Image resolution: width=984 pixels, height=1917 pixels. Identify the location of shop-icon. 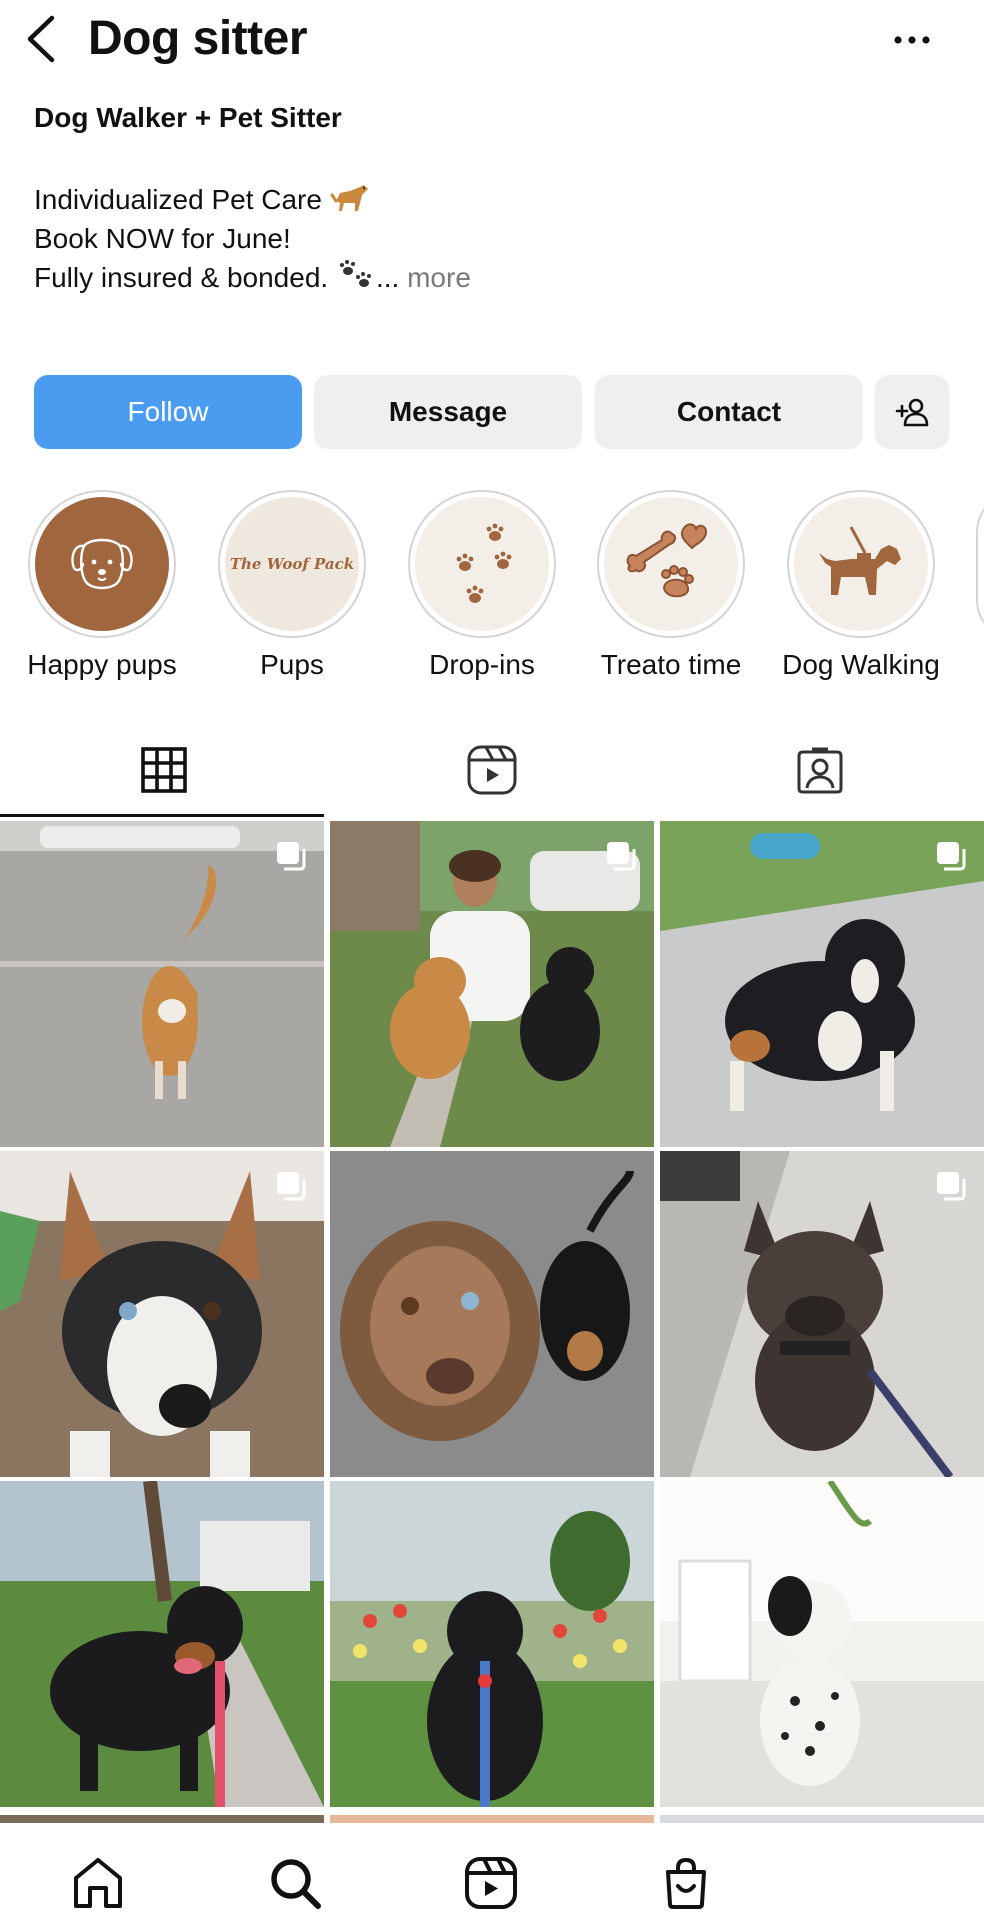
(686, 1883).